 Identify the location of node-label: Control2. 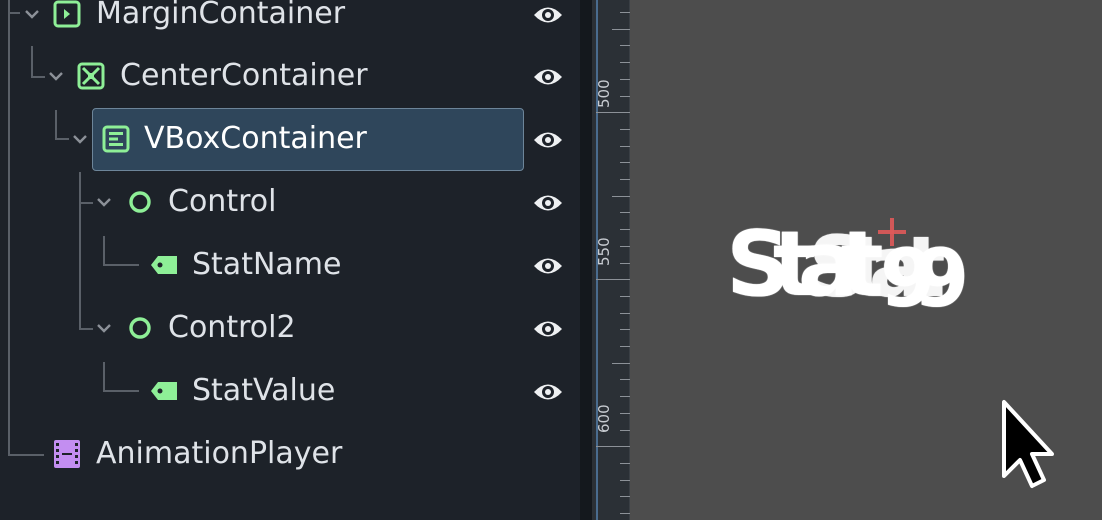
(232, 327).